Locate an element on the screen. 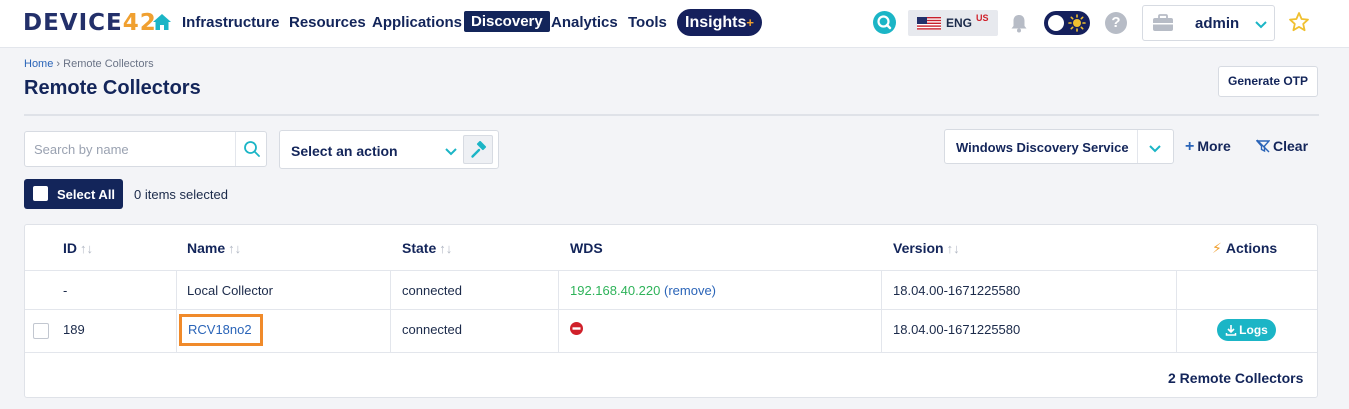 The image size is (1349, 409). column-label-version: Version is located at coordinates (918, 248).